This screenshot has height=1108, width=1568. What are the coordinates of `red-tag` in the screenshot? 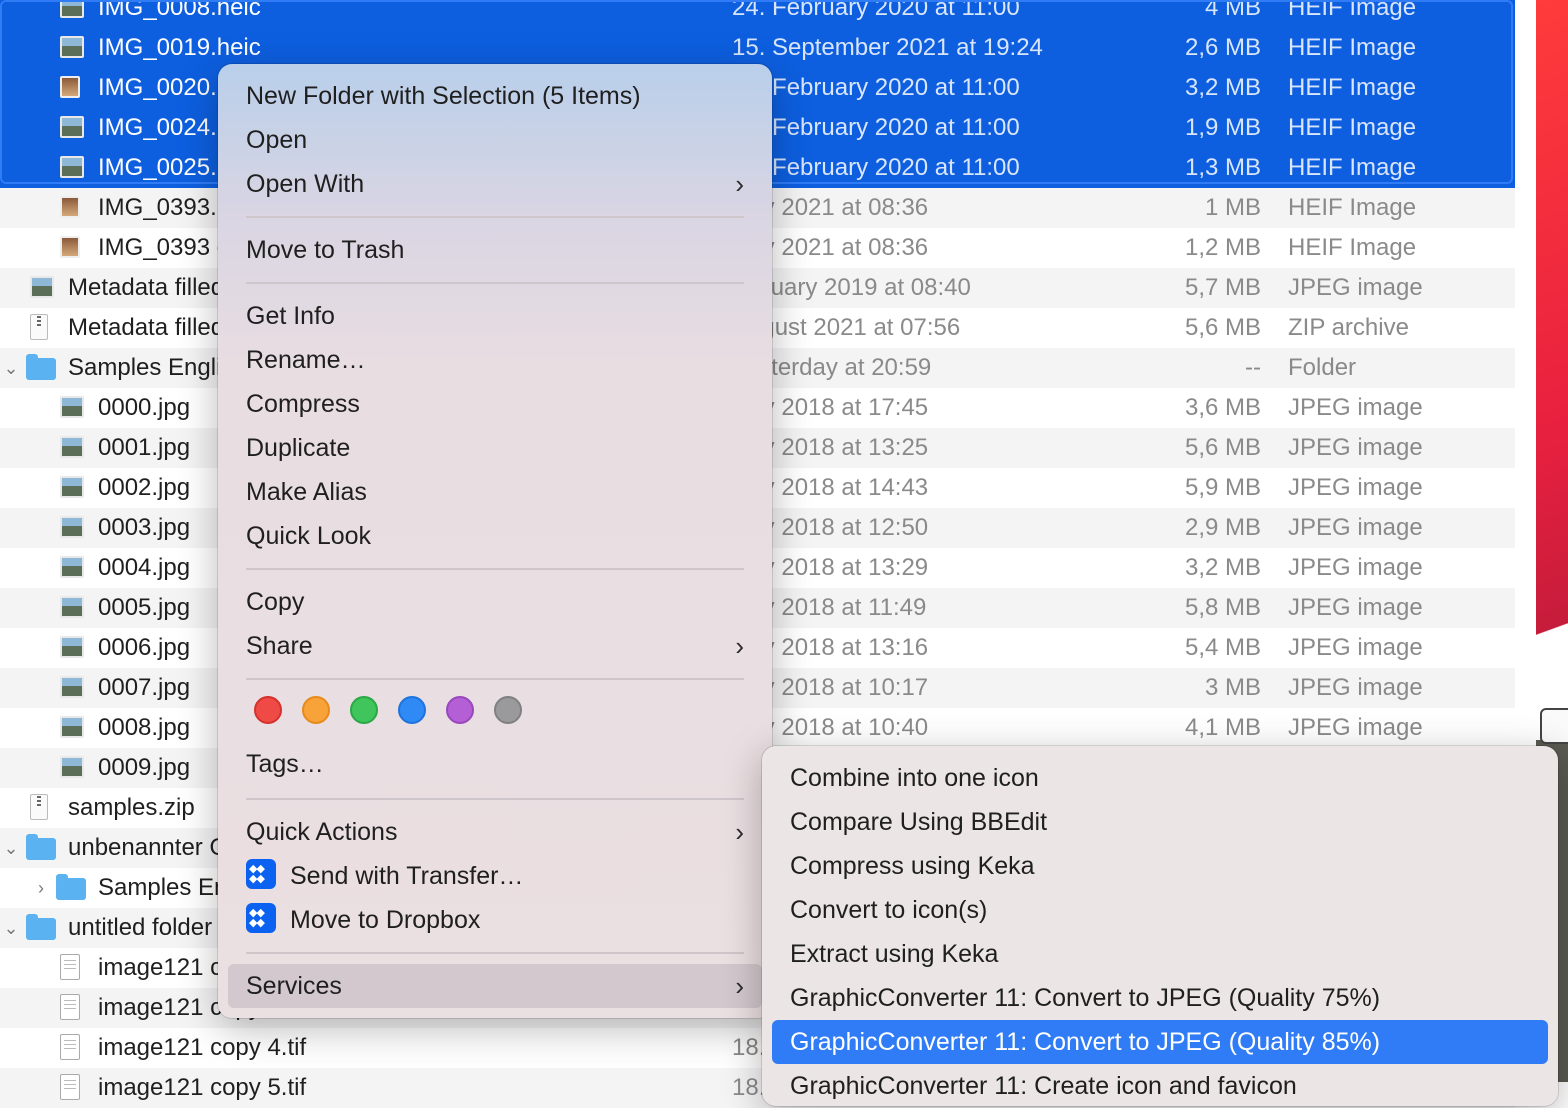 It's located at (268, 710).